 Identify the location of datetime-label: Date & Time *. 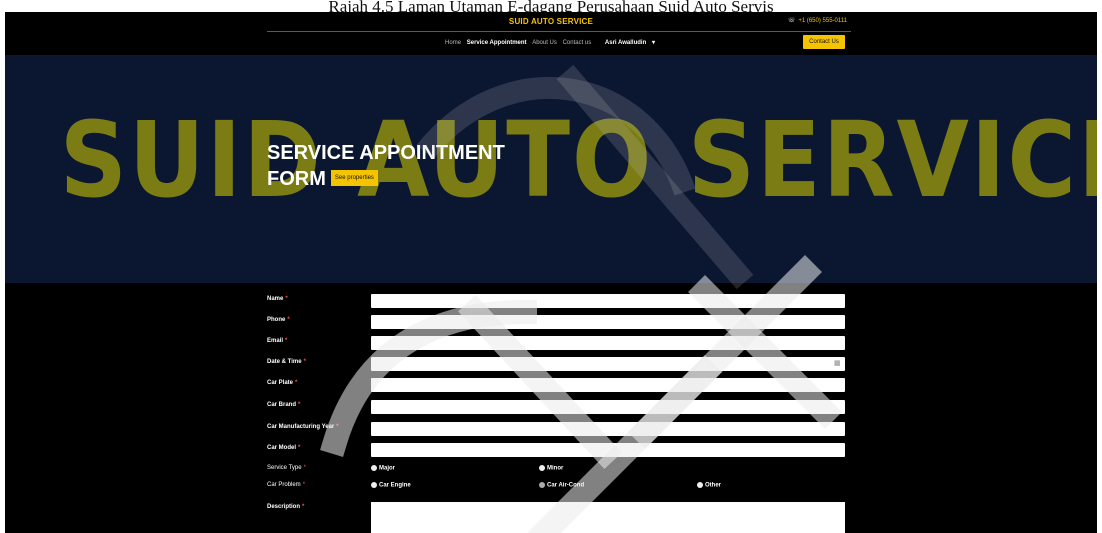
(286, 362).